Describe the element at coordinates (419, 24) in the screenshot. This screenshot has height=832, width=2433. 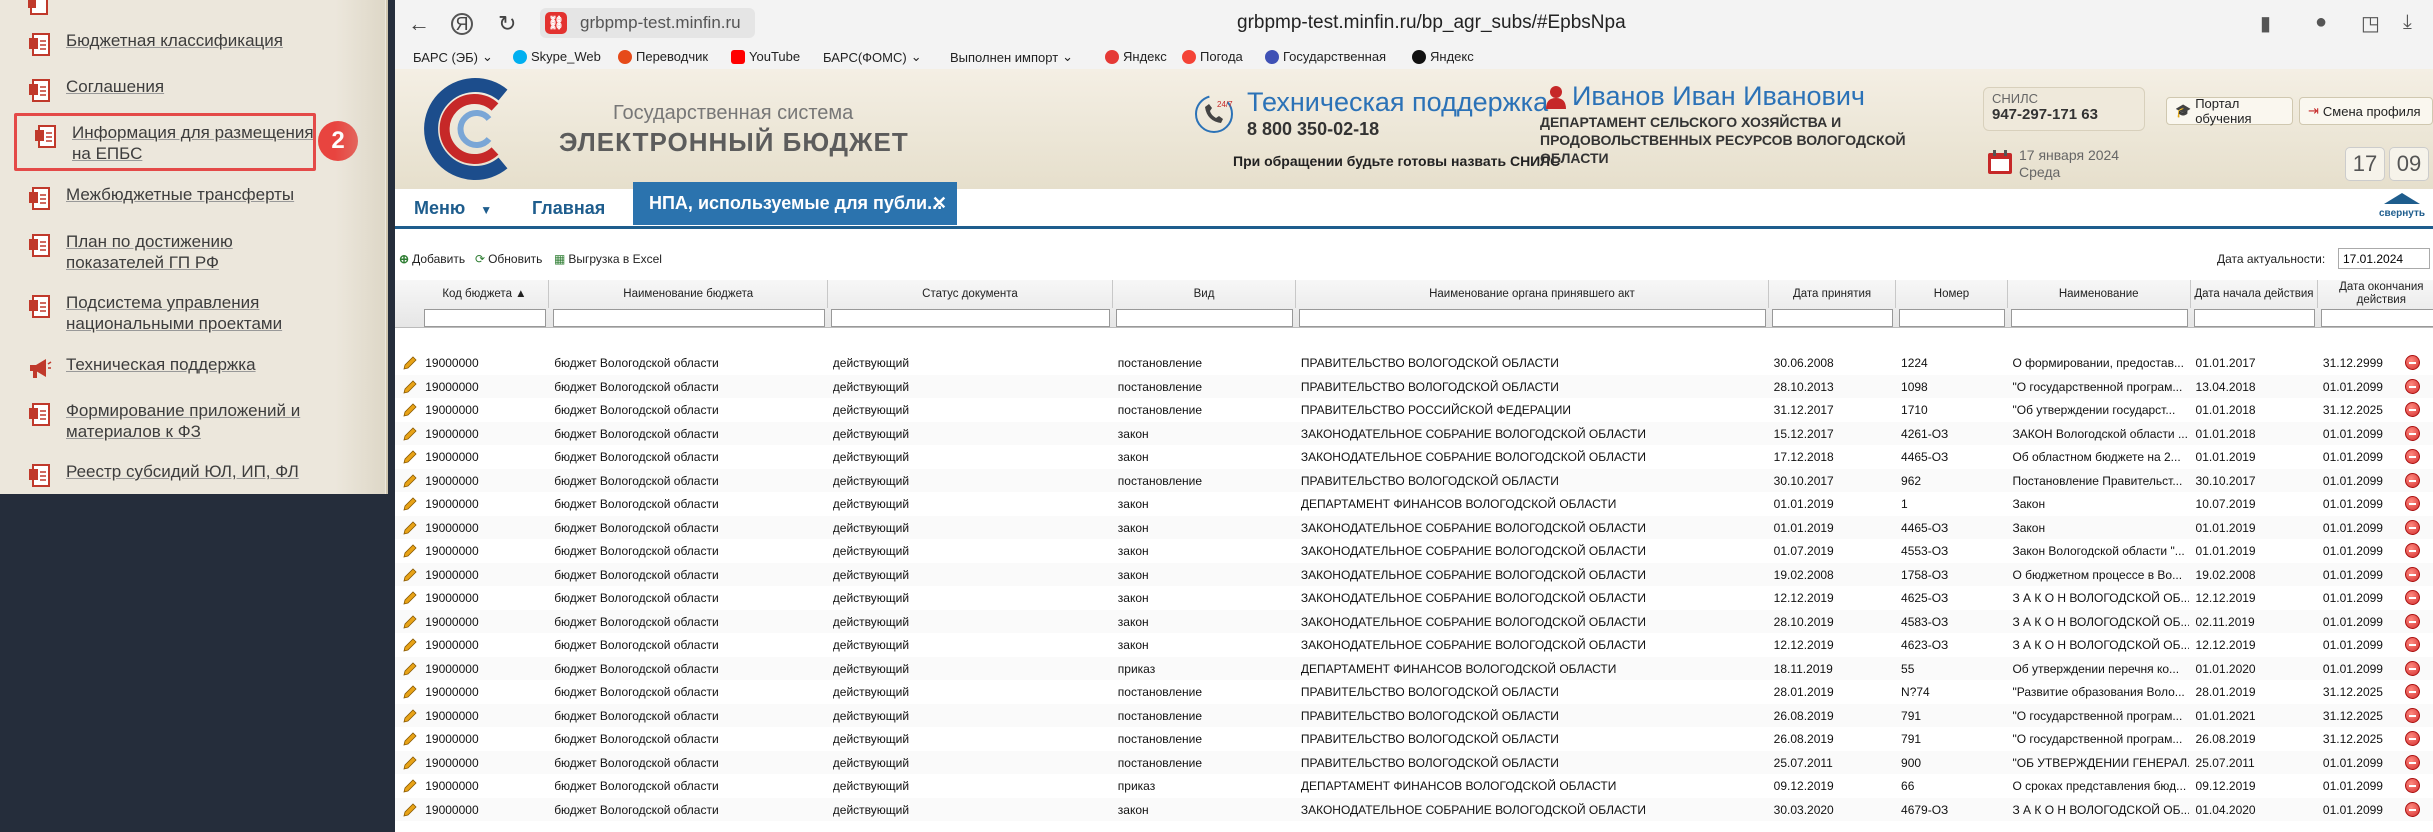
I see `back-arrow-icon: ←` at that location.